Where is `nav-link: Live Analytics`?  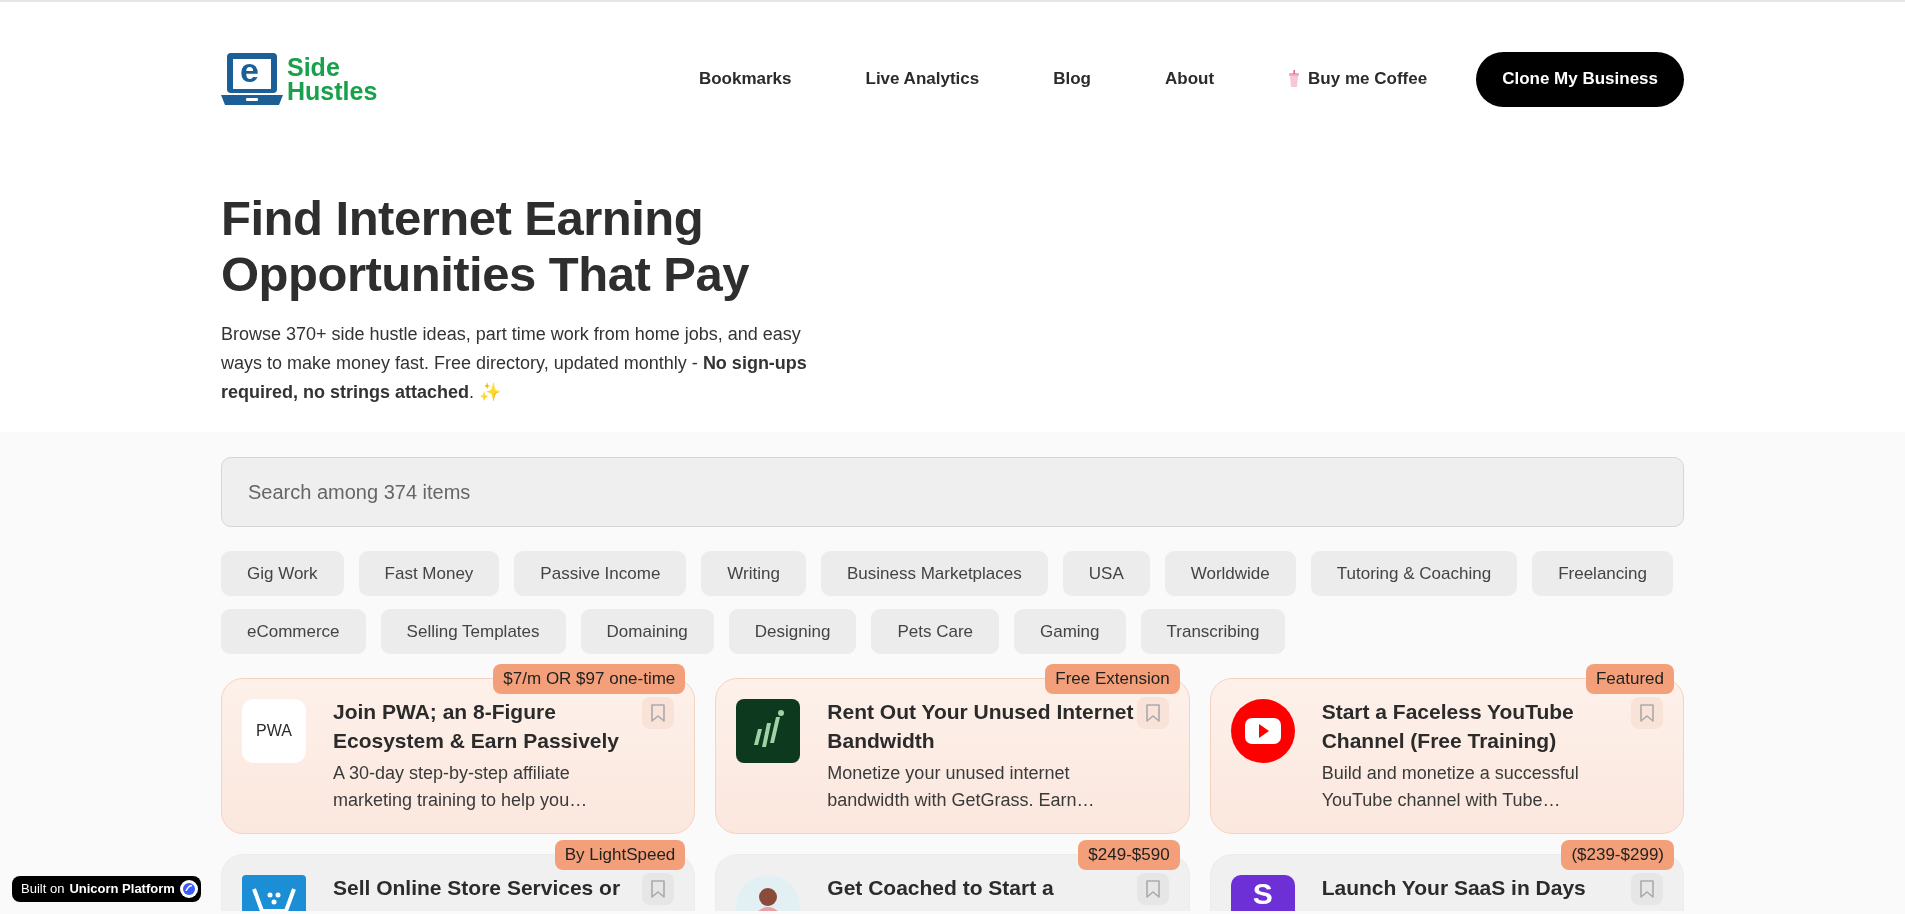 nav-link: Live Analytics is located at coordinates (922, 79).